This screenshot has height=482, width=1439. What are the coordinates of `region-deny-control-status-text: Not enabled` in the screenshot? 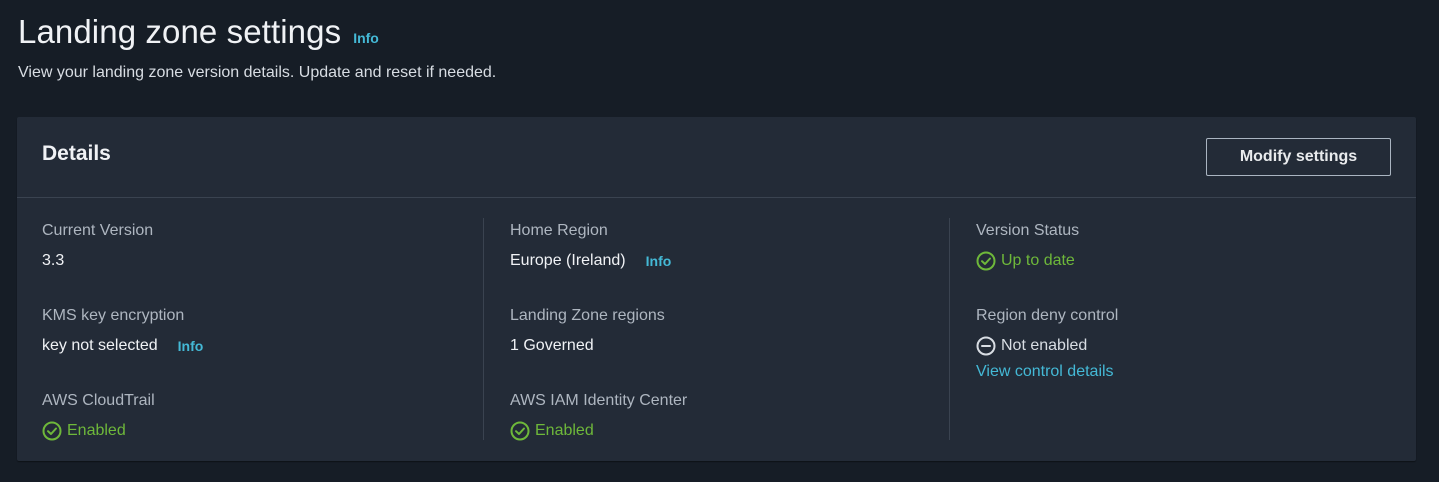 It's located at (1044, 345).